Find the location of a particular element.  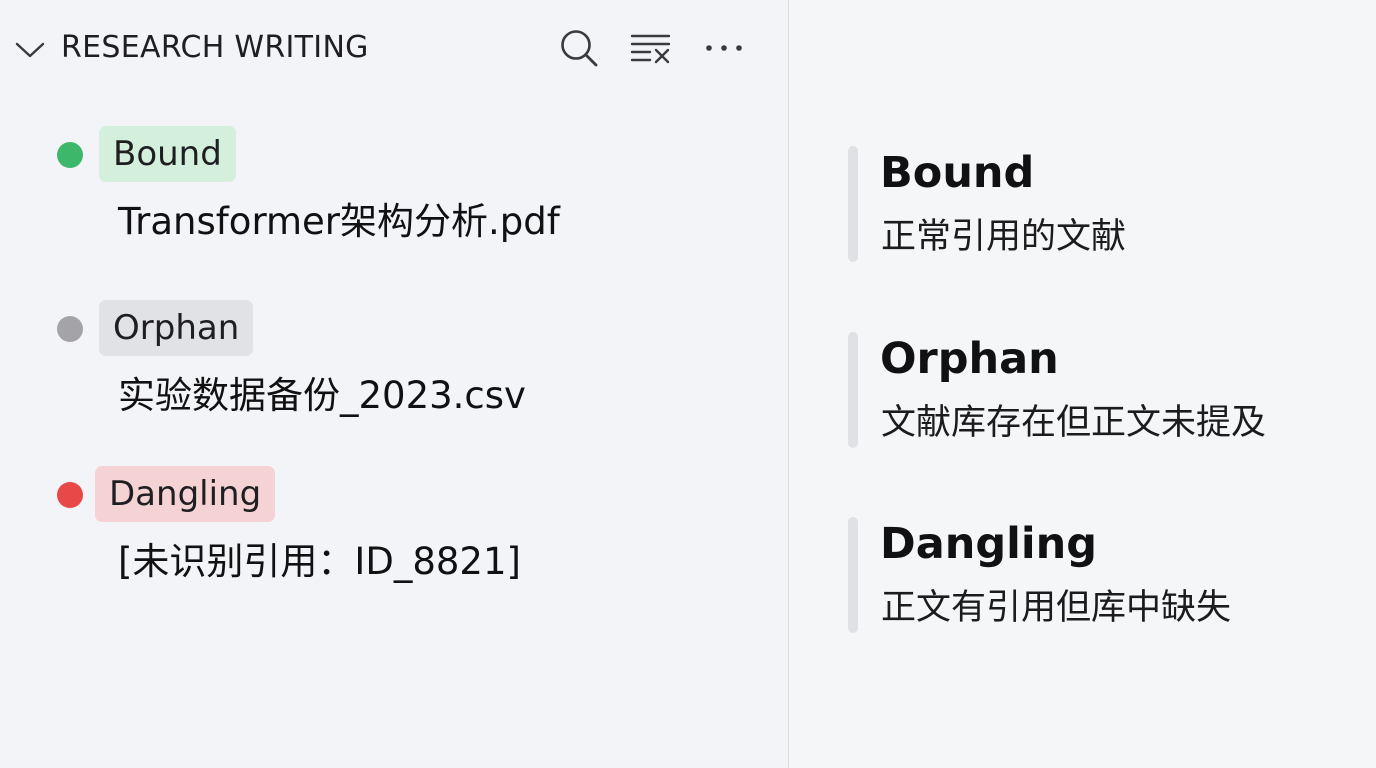

legend-title: Bound is located at coordinates (957, 173).